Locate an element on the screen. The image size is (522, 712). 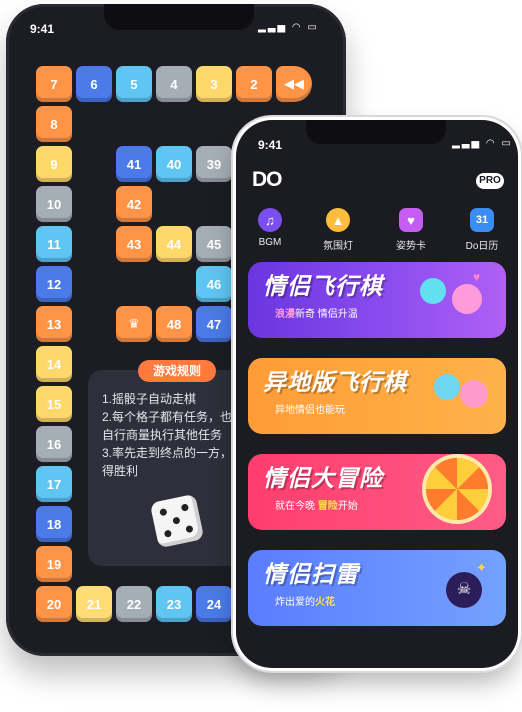
card-longdistance-ludo: 异地版飞行棋 异地情侣也能玩 is located at coordinates (377, 396).